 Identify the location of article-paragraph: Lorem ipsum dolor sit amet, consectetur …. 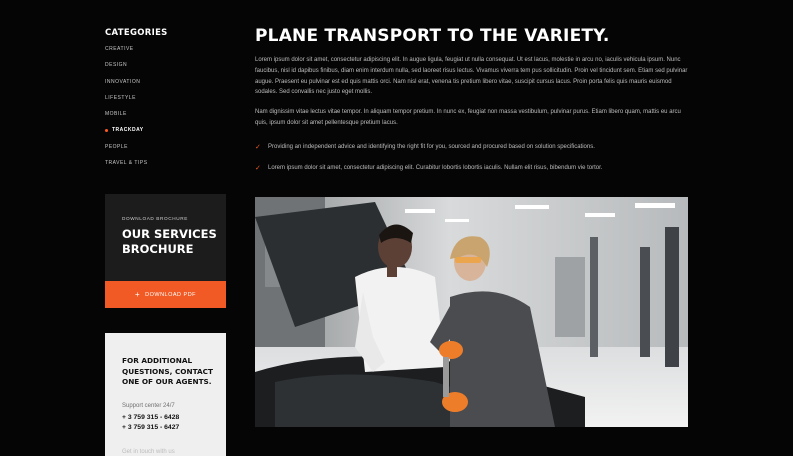
(471, 76).